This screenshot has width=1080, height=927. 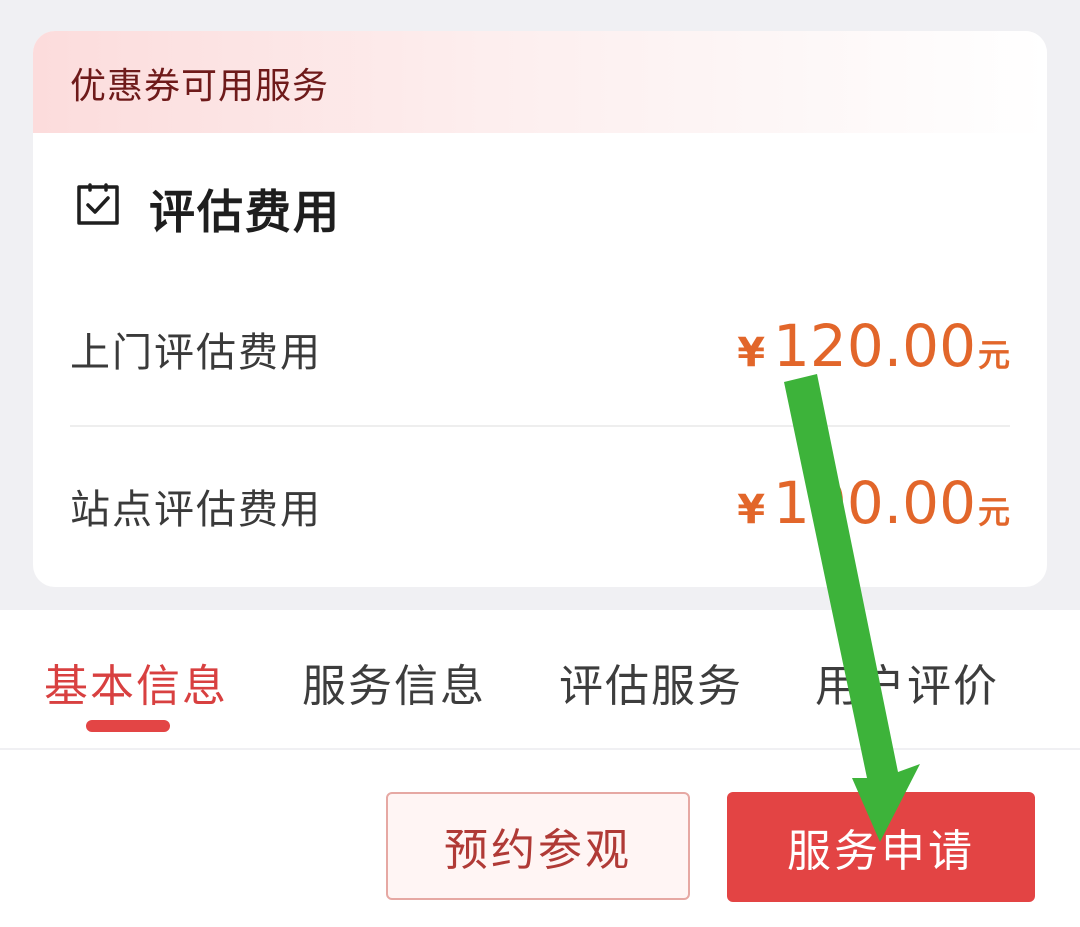 I want to click on fee-amount: 120.00, so click(x=874, y=346).